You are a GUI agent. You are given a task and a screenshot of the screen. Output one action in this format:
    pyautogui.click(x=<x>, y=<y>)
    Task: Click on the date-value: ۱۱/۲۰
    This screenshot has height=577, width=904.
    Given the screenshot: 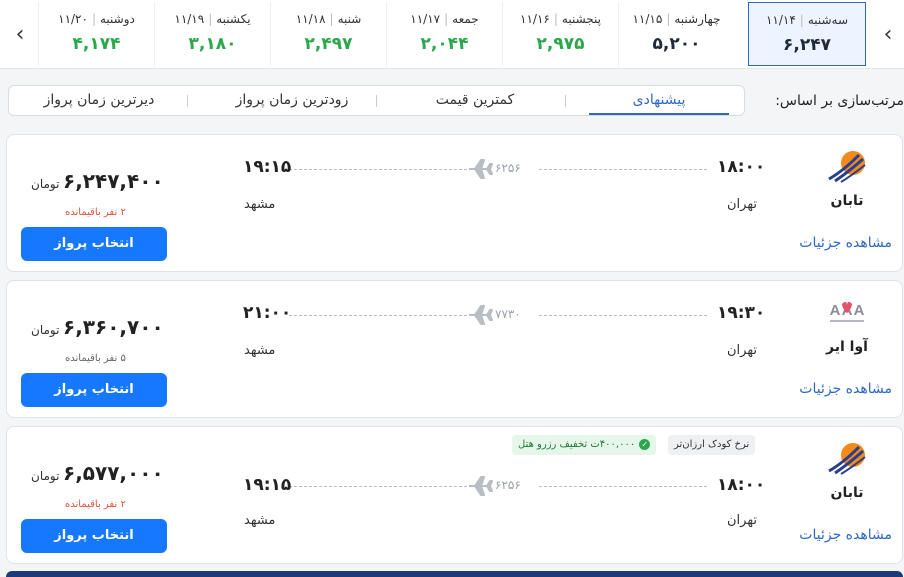 What is the action you would take?
    pyautogui.click(x=73, y=19)
    